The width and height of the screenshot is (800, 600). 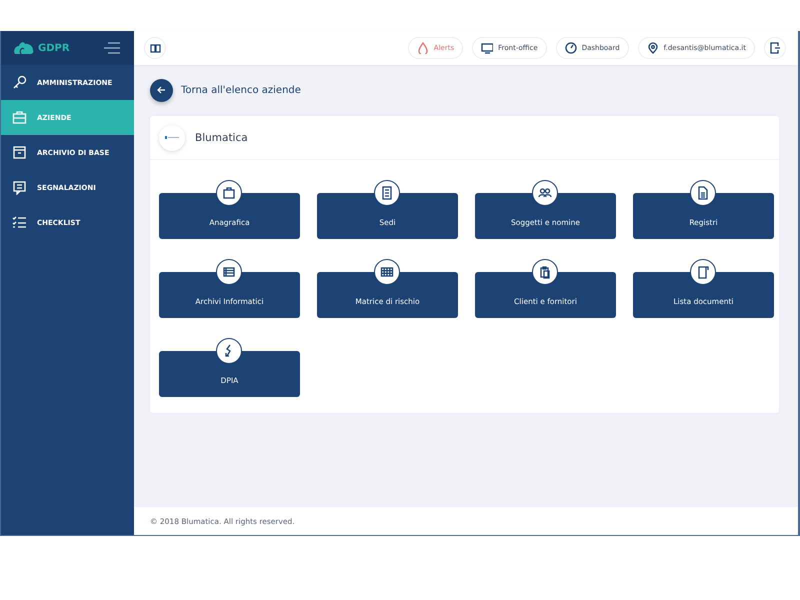 What do you see at coordinates (703, 193) in the screenshot?
I see `document-icon` at bounding box center [703, 193].